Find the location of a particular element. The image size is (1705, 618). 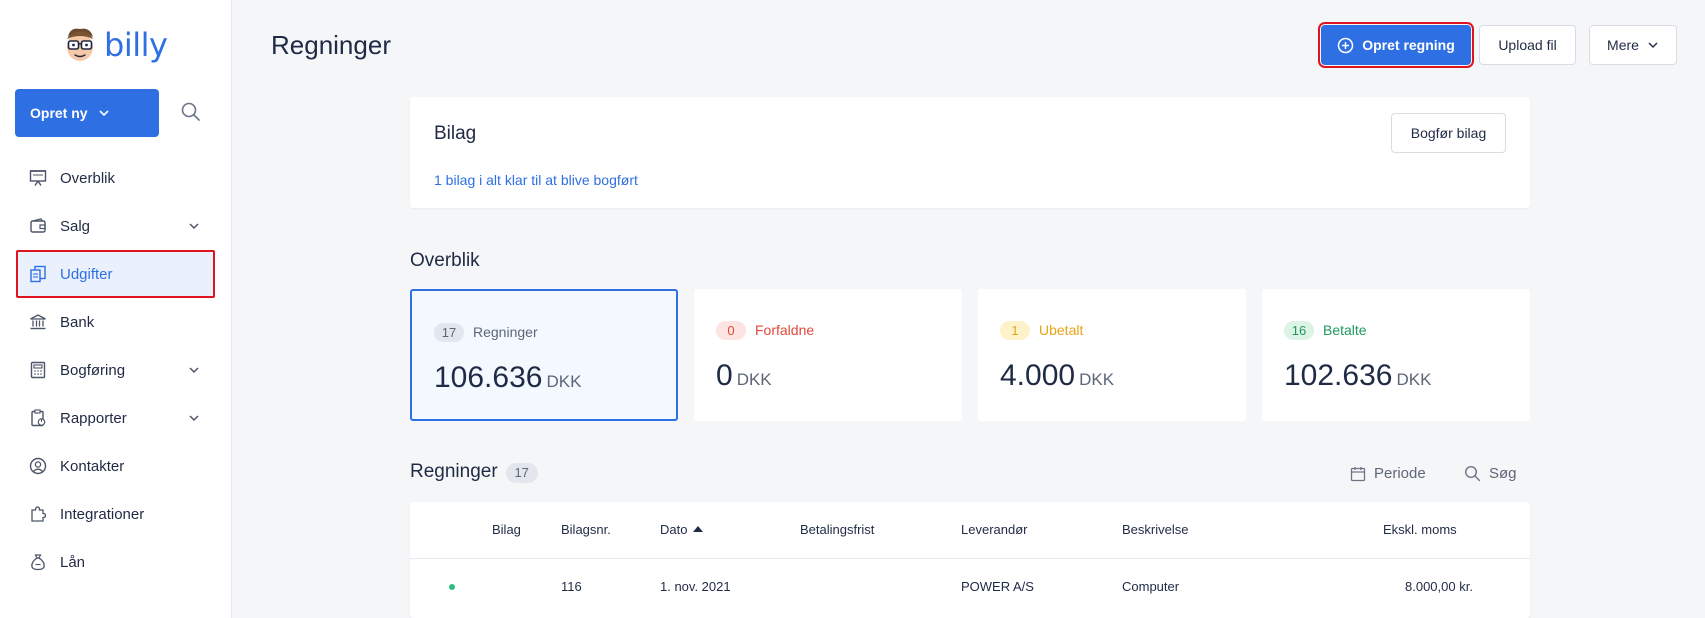

stat-label: Regninger is located at coordinates (505, 332).